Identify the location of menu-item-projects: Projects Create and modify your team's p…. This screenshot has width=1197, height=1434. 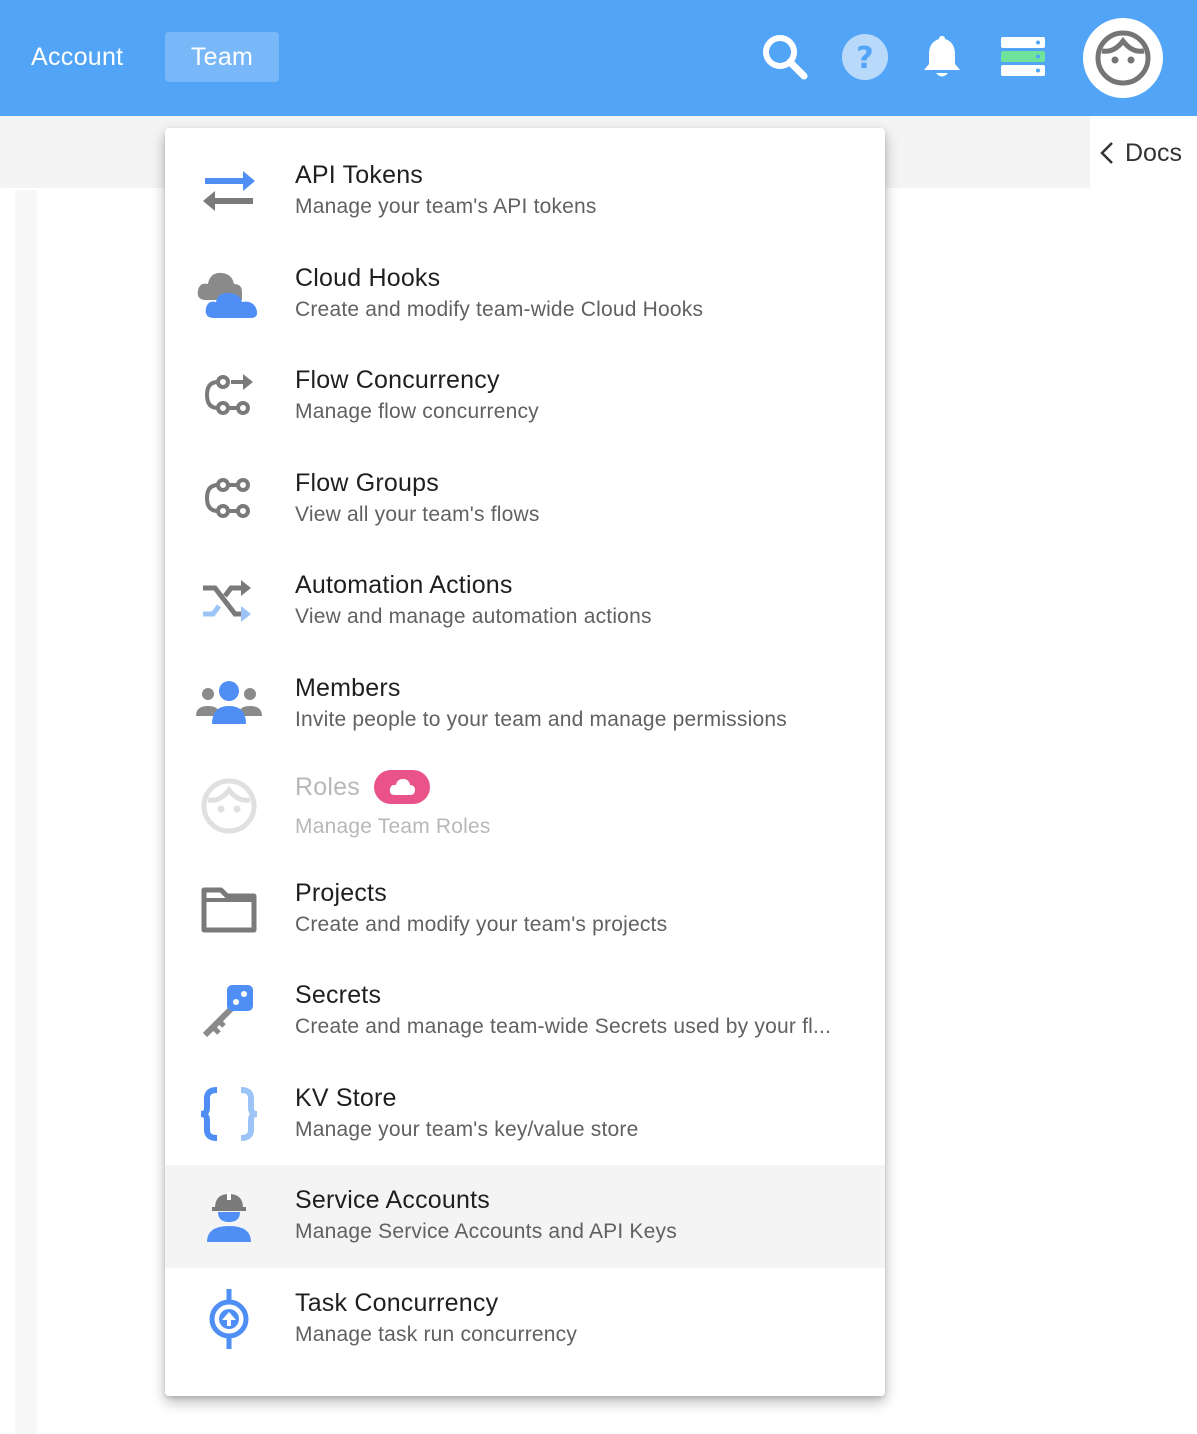
(525, 909).